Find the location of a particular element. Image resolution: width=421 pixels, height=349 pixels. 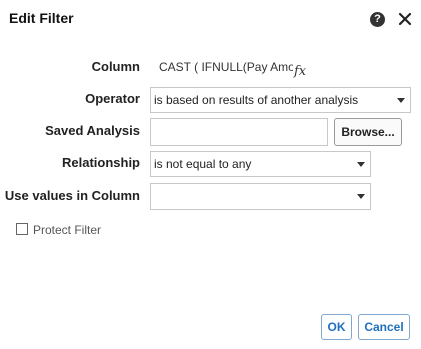

ok-button: OK is located at coordinates (336, 327).